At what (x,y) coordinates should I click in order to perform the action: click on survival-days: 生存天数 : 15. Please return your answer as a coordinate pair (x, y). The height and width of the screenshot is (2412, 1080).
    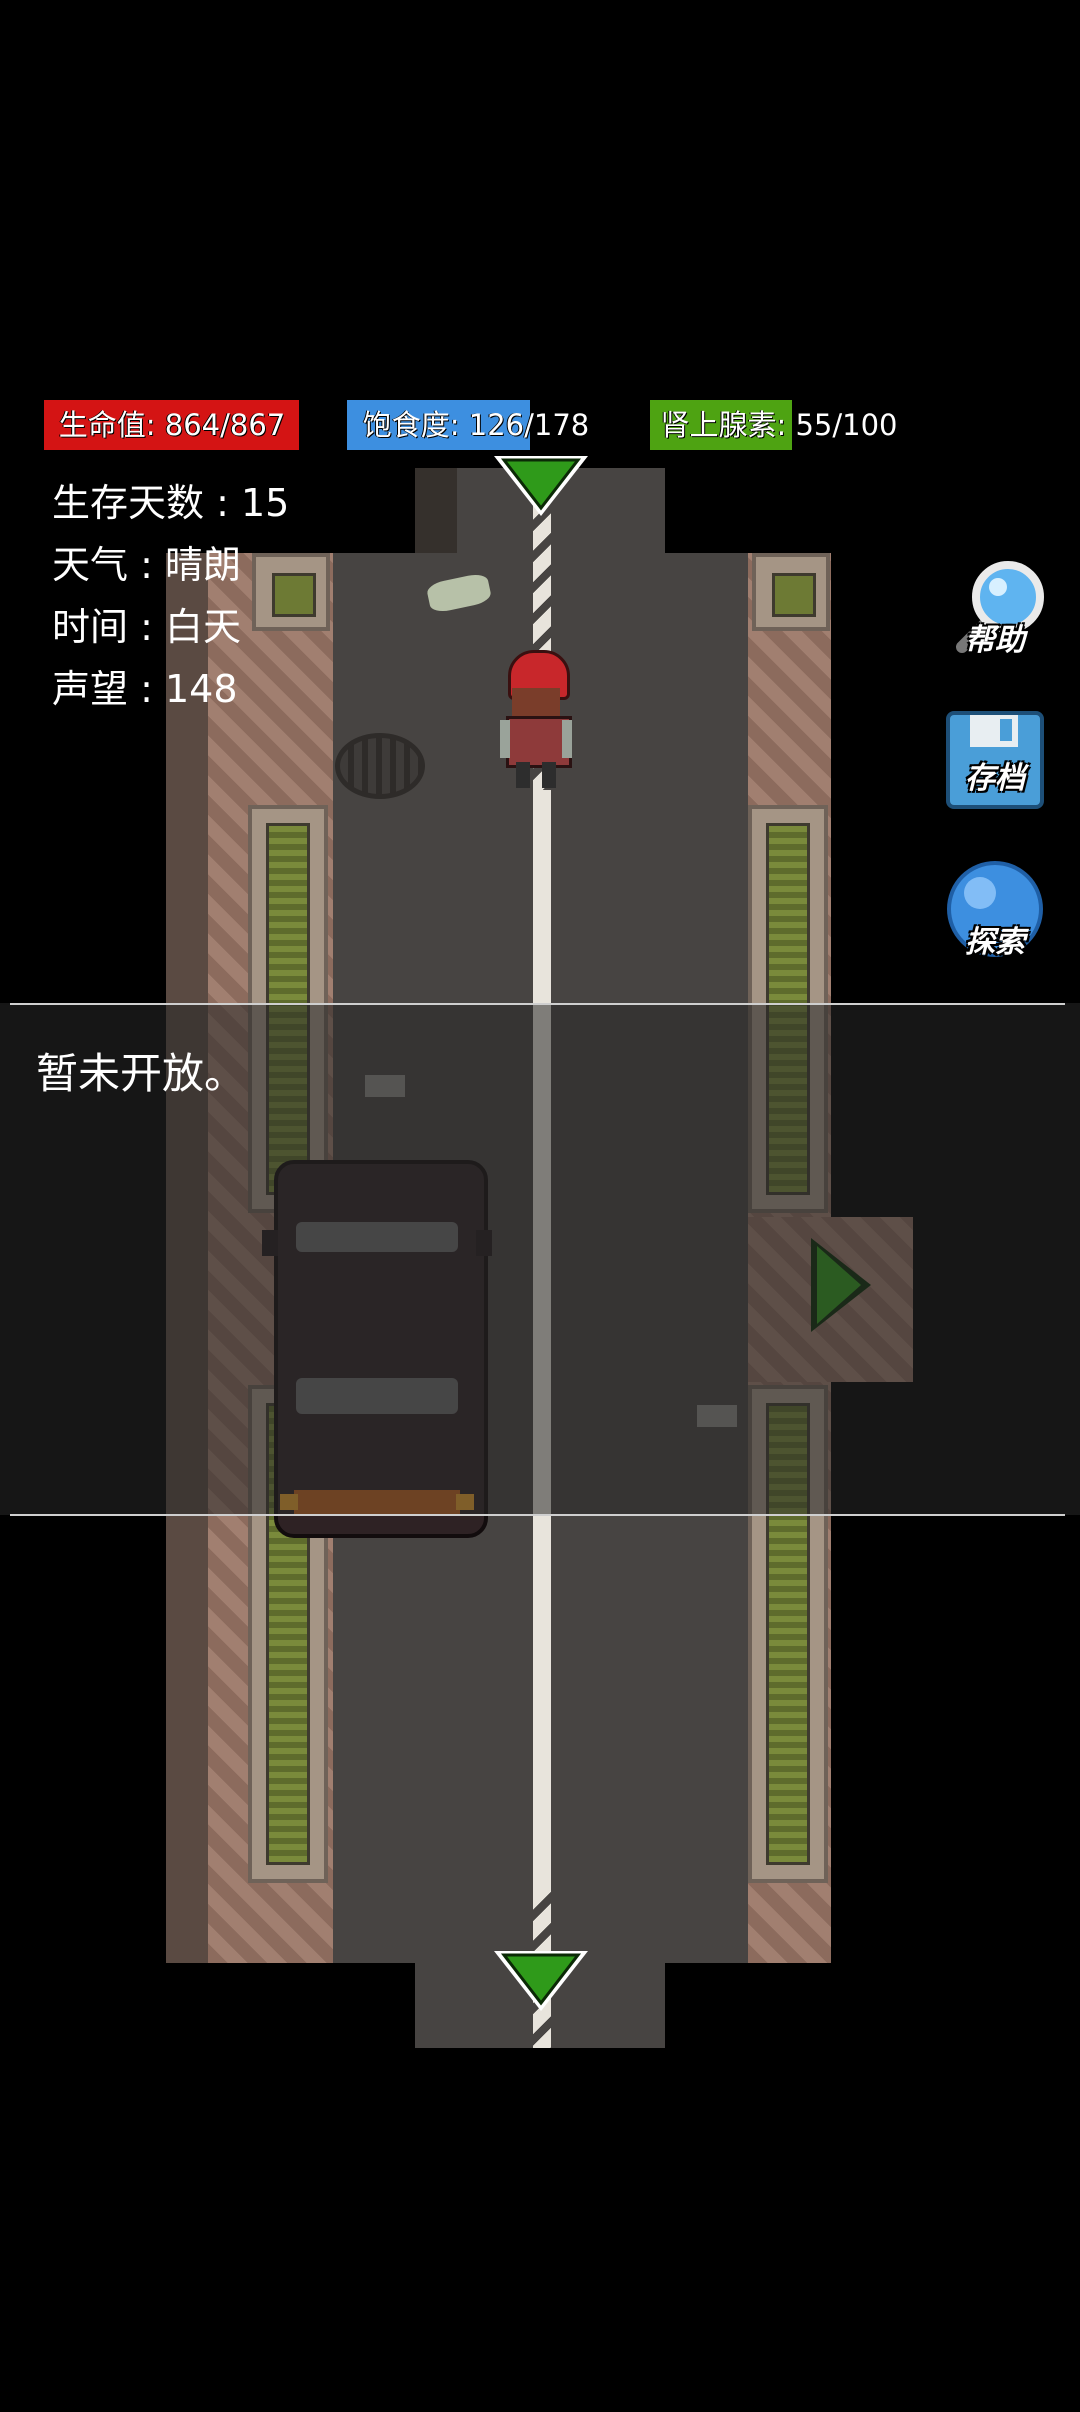
    Looking at the image, I should click on (171, 503).